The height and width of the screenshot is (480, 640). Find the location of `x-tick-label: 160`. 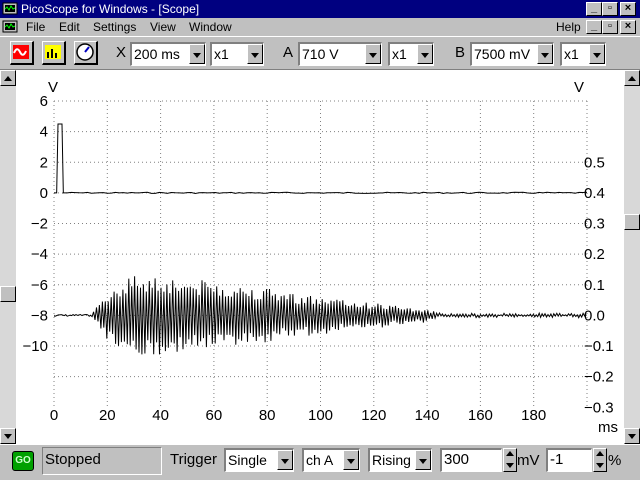

x-tick-label: 160 is located at coordinates (480, 415).